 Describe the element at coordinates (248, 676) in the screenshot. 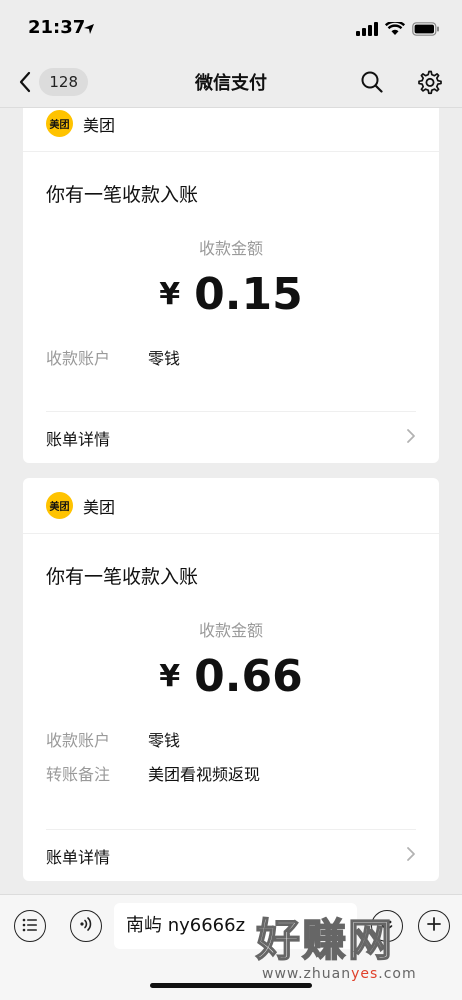

I see `amount-value: 0.66` at that location.